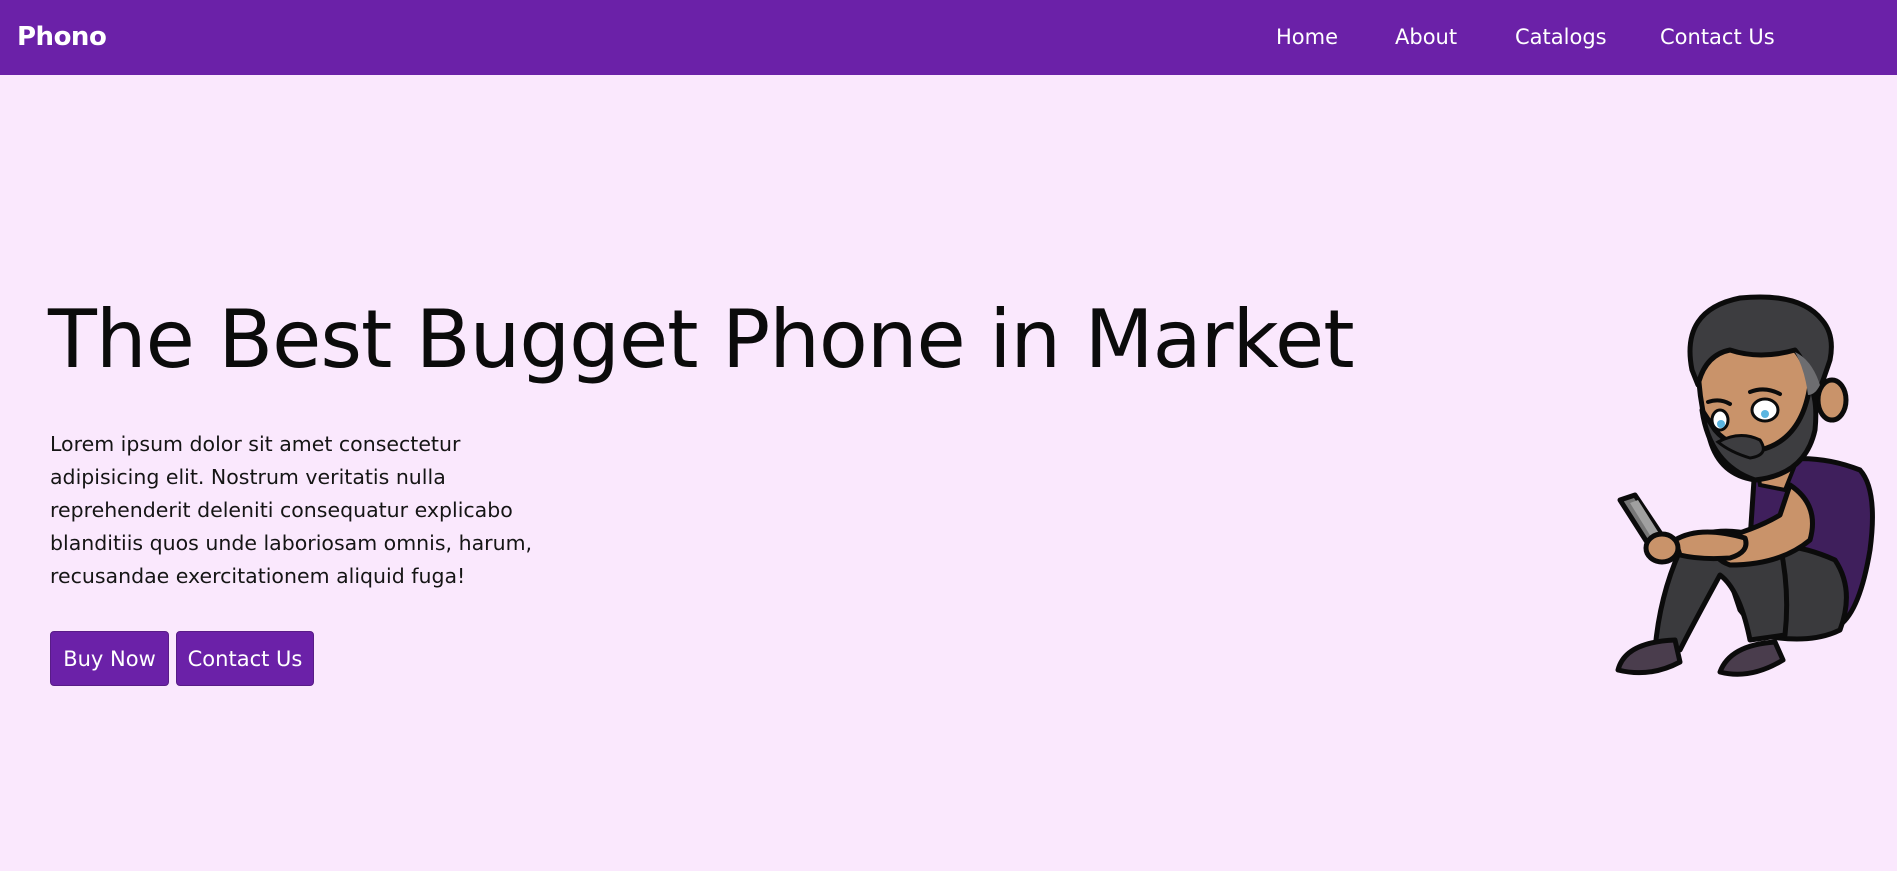  I want to click on nav-link-catalogs: Catalogs, so click(1561, 37).